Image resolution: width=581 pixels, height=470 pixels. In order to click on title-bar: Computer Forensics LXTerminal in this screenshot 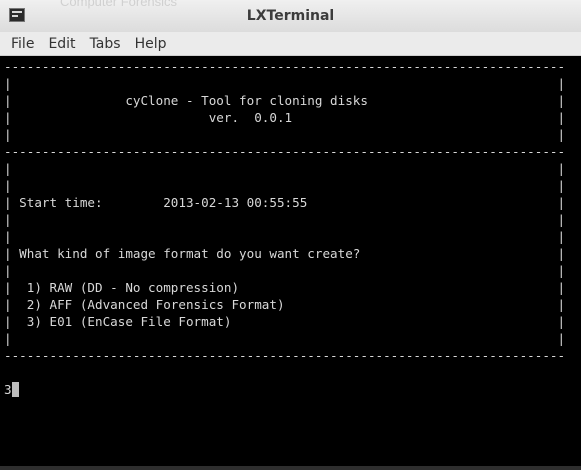, I will do `click(290, 16)`.